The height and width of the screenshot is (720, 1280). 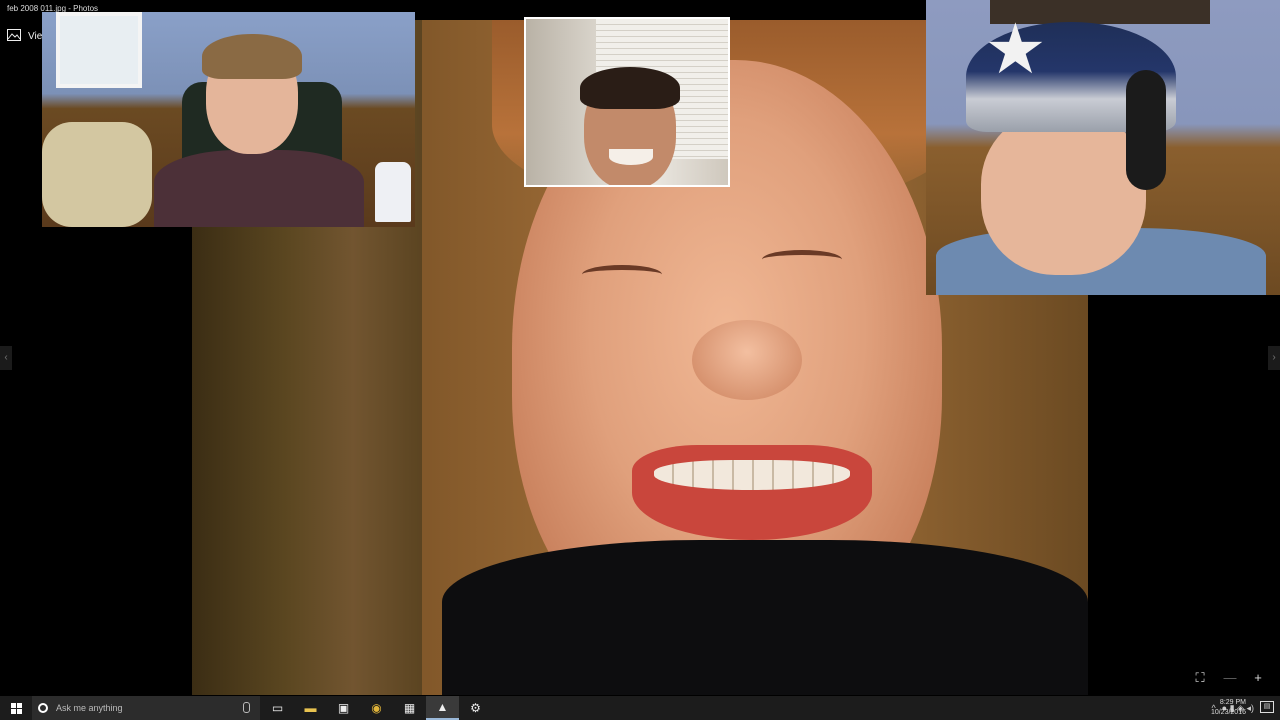 I want to click on store-button: ▣, so click(x=343, y=708).